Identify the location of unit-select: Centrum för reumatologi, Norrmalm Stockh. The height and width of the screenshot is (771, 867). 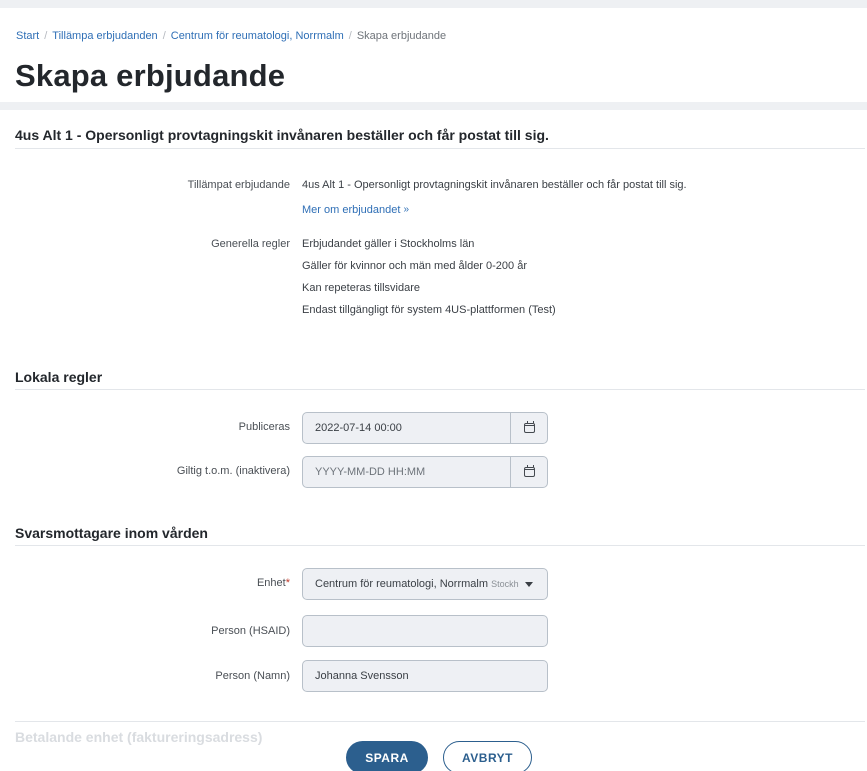
(425, 584).